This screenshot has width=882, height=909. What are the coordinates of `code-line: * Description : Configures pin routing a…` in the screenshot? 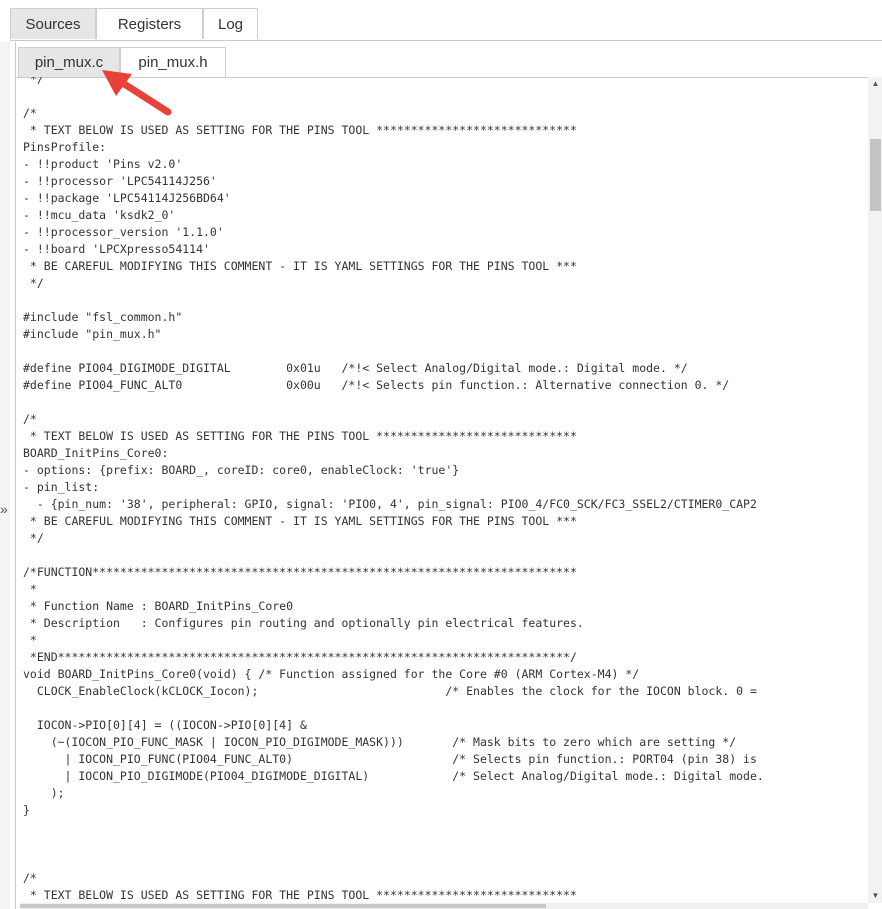 It's located at (303, 623).